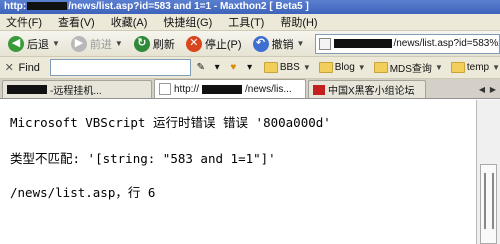  What do you see at coordinates (446, 43) in the screenshot?
I see `address-text: /news/list.asp?id=583%20and%201=1` at bounding box center [446, 43].